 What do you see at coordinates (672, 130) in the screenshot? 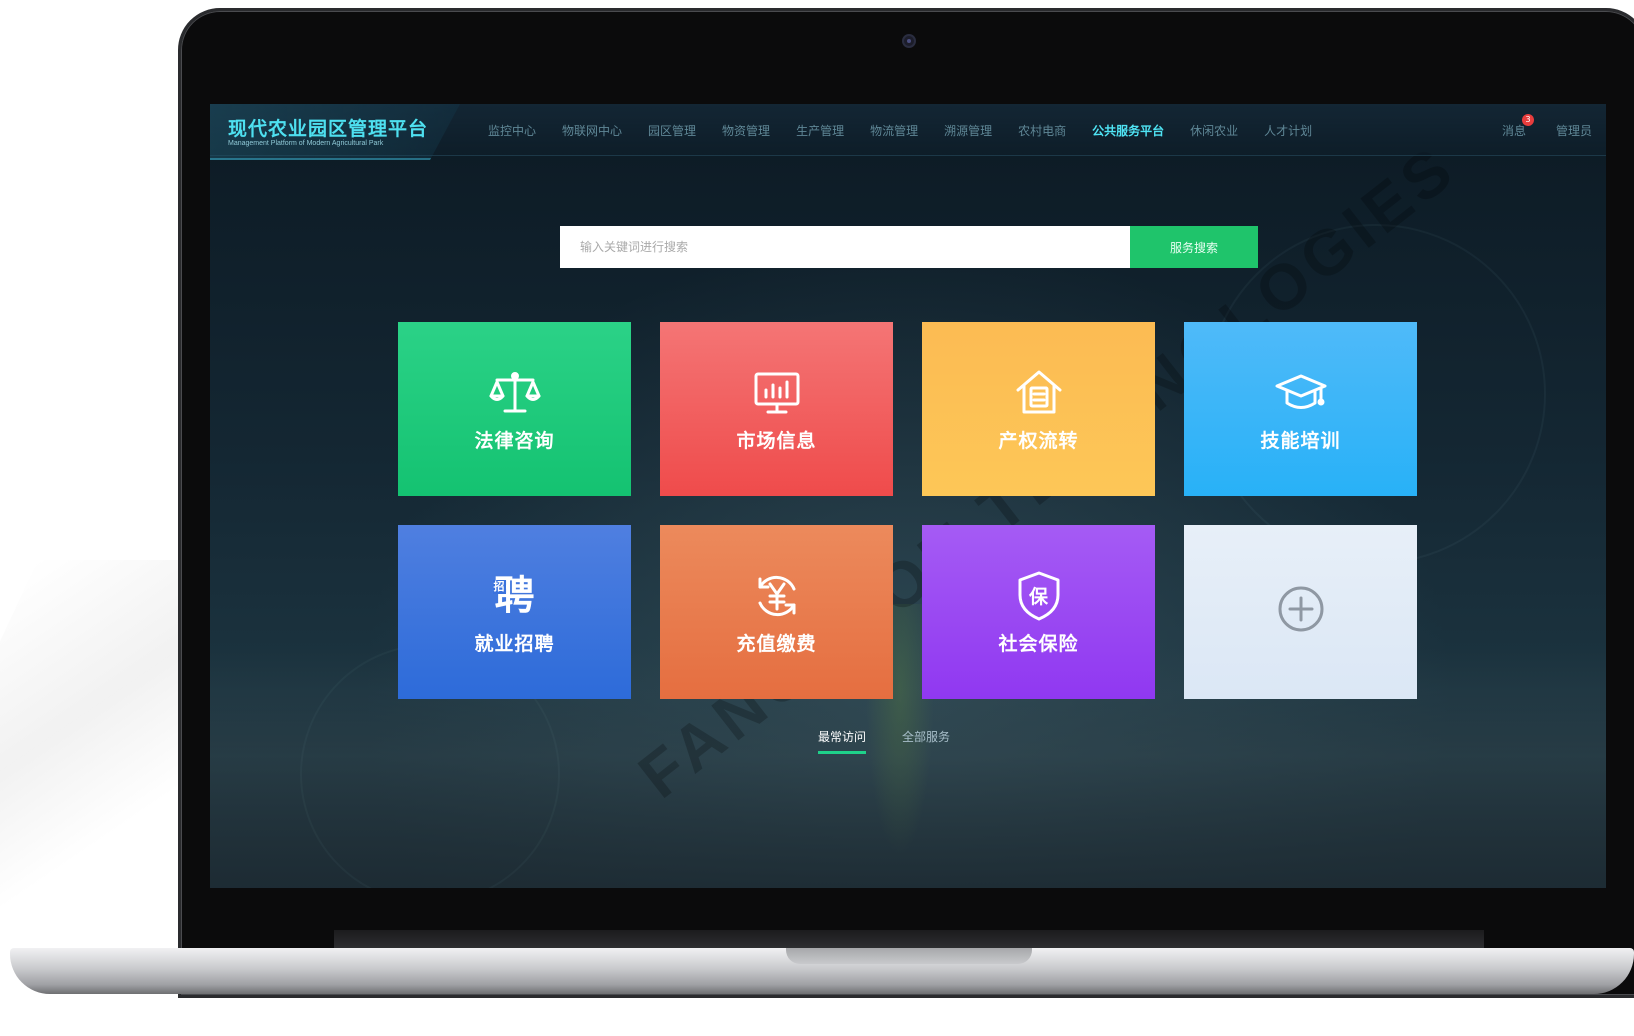
I see `nav-item-park: 园区管理` at bounding box center [672, 130].